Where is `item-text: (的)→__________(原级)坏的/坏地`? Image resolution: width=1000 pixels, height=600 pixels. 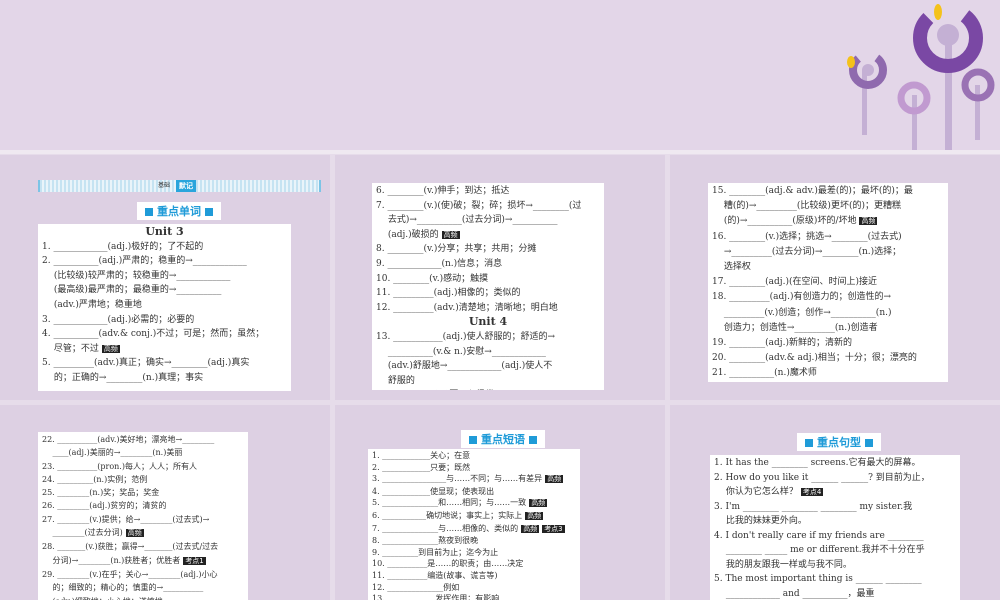 item-text: (的)→__________(原级)坏的/坏地 is located at coordinates (784, 221).